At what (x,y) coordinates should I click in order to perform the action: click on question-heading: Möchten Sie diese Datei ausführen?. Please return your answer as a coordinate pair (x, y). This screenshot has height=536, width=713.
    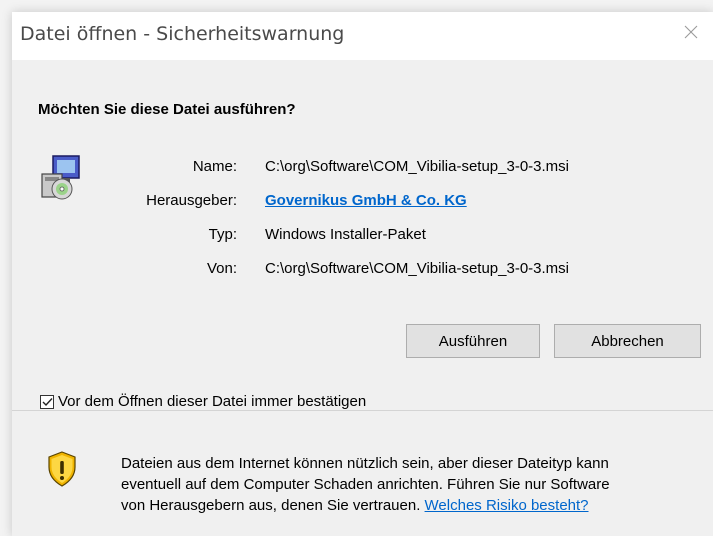
    Looking at the image, I should click on (167, 109).